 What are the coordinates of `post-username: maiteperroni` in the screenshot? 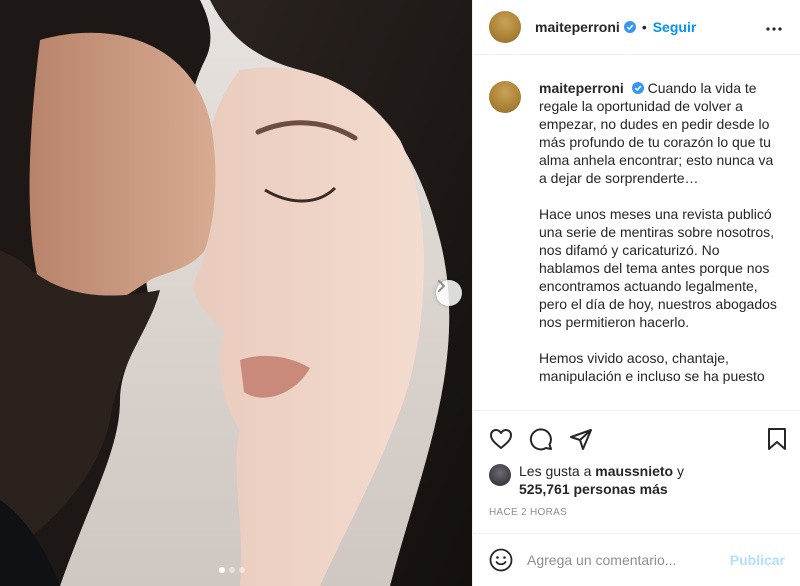 It's located at (577, 27).